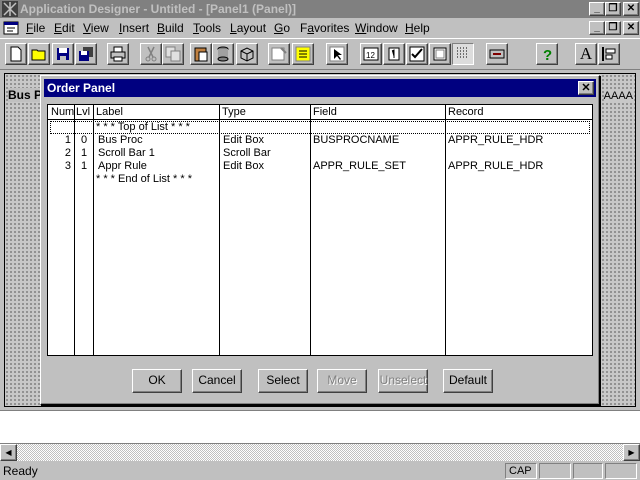 The image size is (640, 480). I want to click on row-field: APPR_RULE_SET, so click(359, 166).